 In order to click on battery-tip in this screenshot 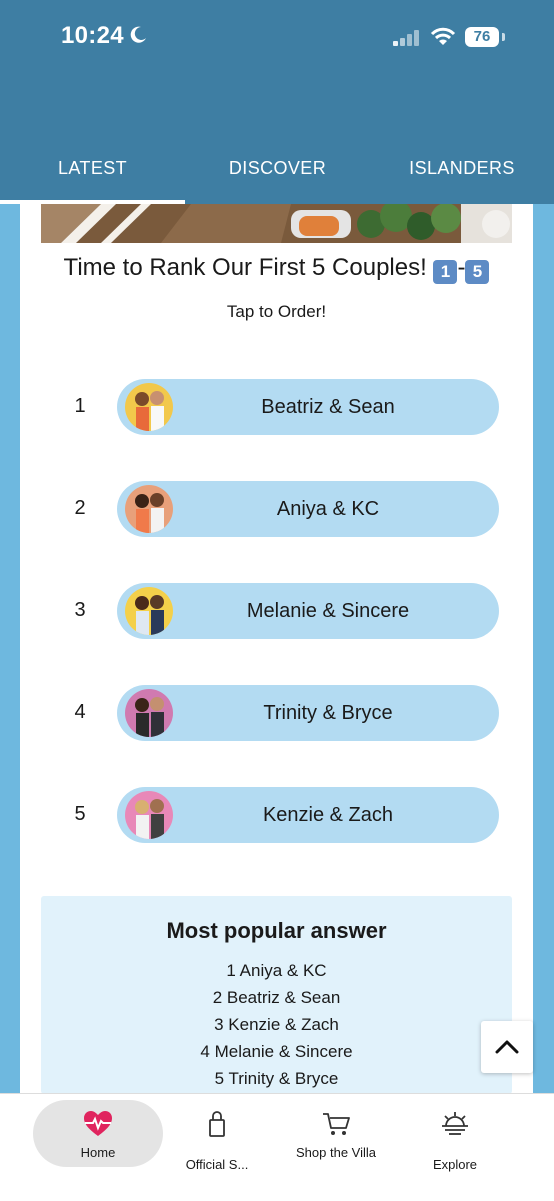, I will do `click(503, 37)`.